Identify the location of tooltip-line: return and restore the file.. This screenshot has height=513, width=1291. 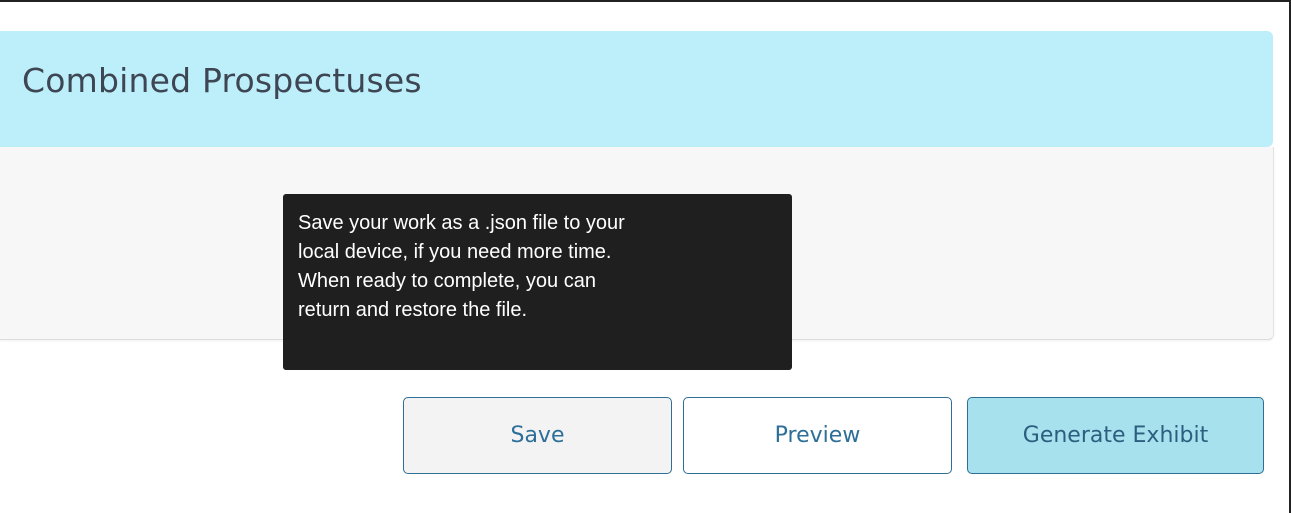
(413, 310).